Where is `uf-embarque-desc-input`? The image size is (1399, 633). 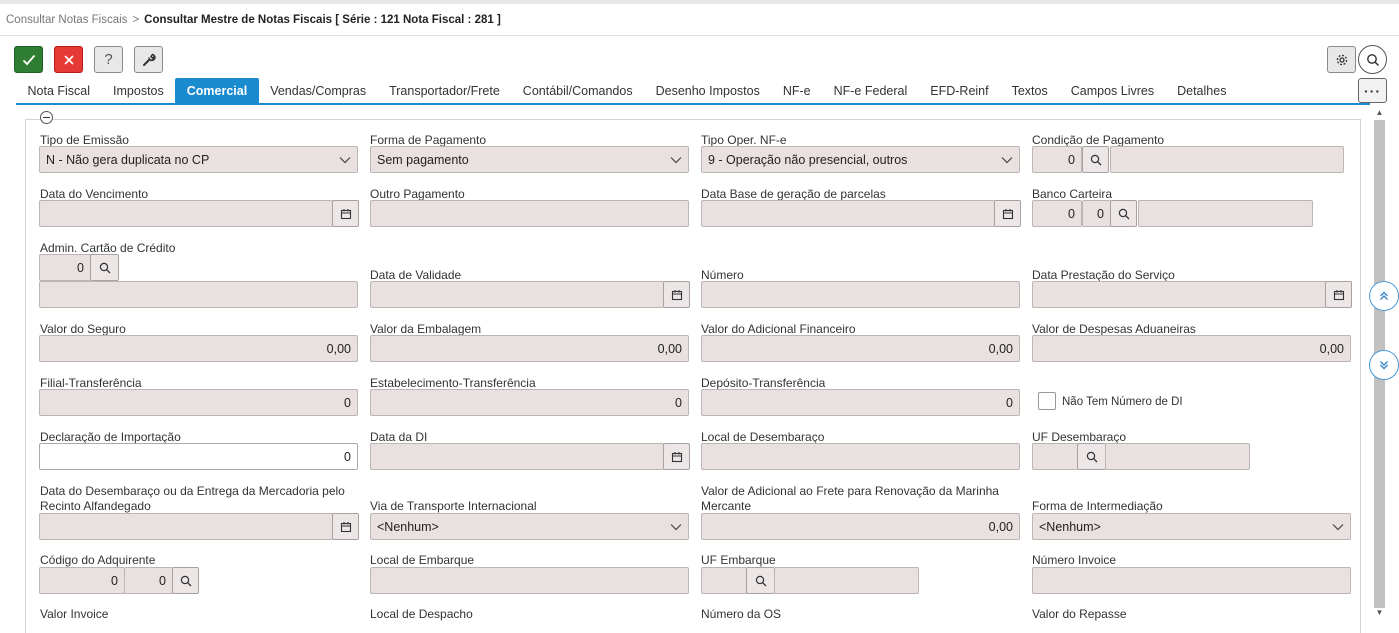 uf-embarque-desc-input is located at coordinates (846, 580).